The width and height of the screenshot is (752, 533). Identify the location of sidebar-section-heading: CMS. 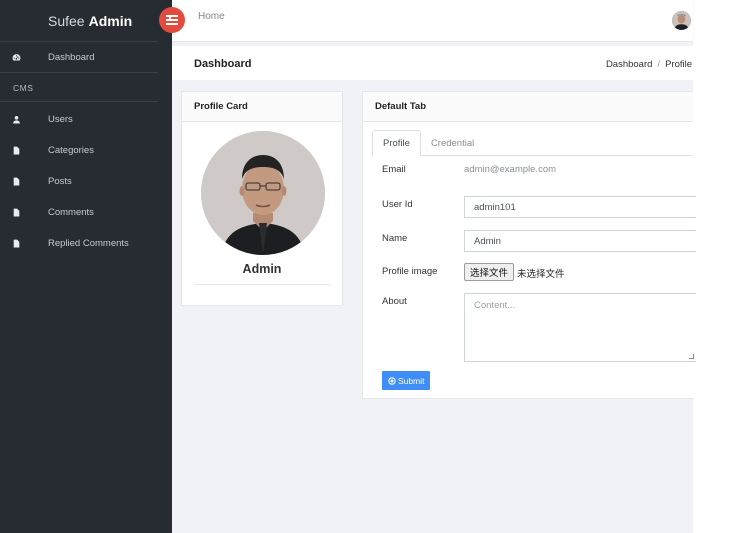
(79, 87).